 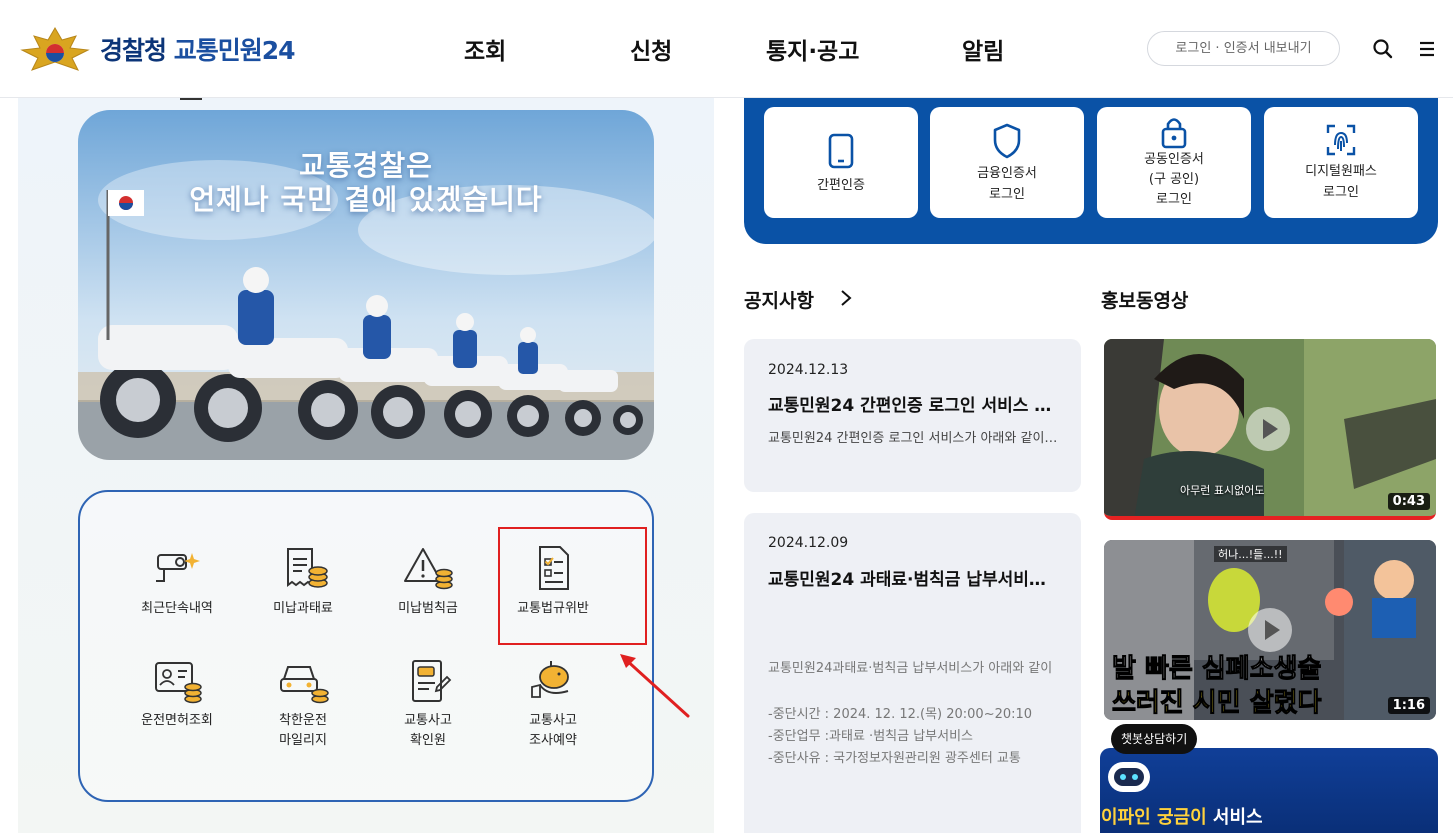 I want to click on smartphone-icon, so click(x=841, y=151).